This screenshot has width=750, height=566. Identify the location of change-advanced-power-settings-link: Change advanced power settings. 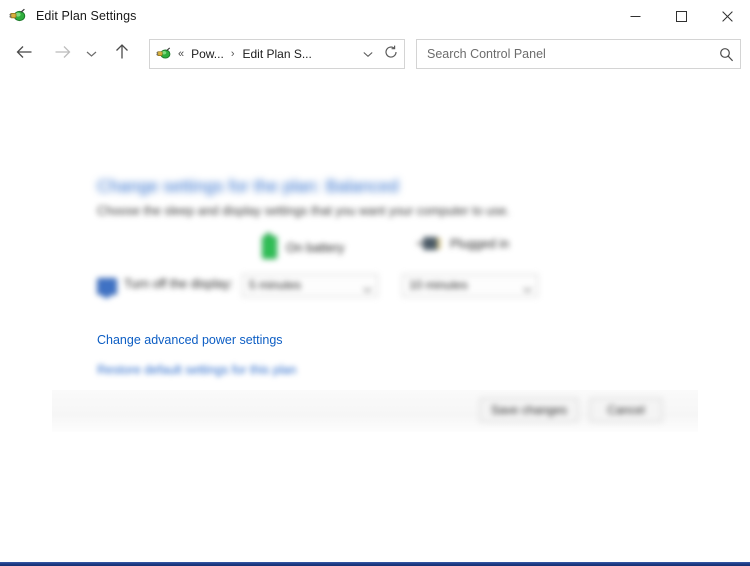
(190, 340).